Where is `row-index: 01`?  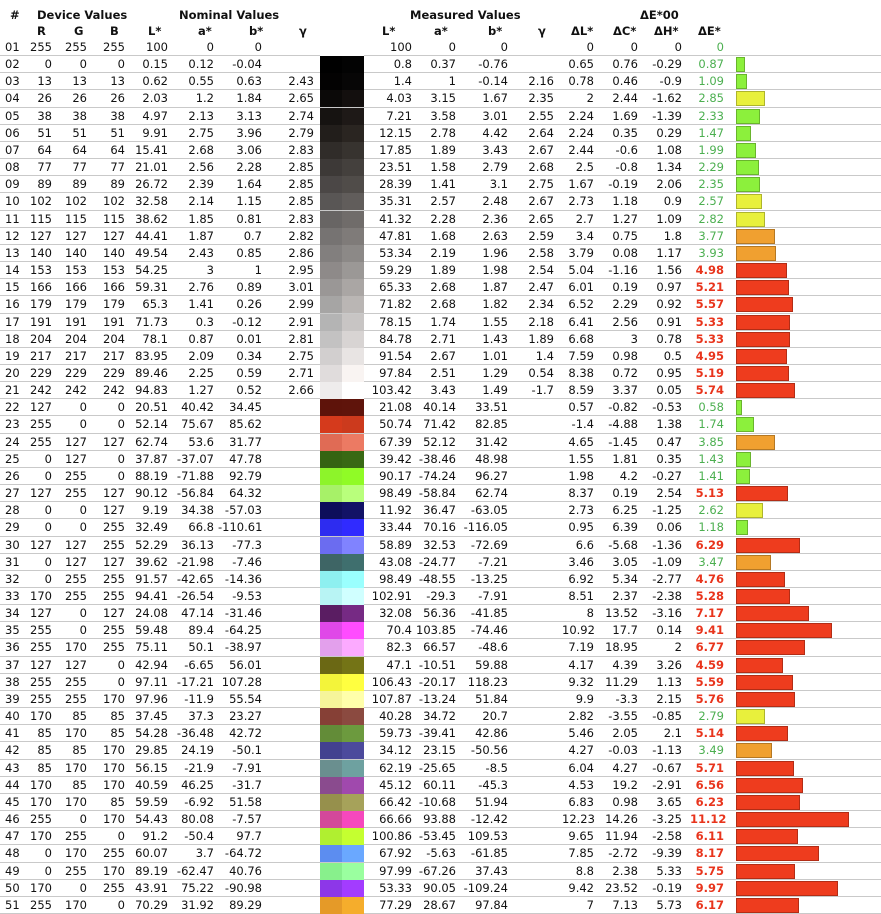
row-index: 01 is located at coordinates (12, 47).